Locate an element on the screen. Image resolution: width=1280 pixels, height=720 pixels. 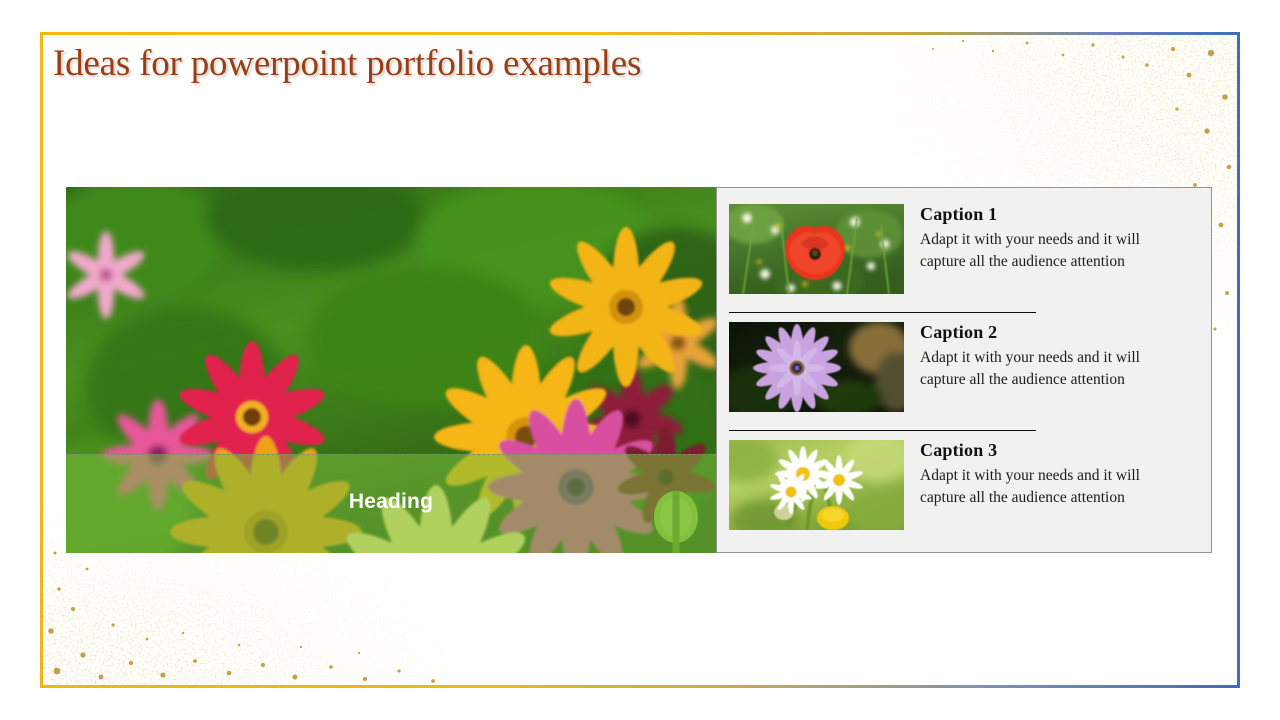
page-title: Ideas for powerpoint portfolio examples is located at coordinates (347, 63).